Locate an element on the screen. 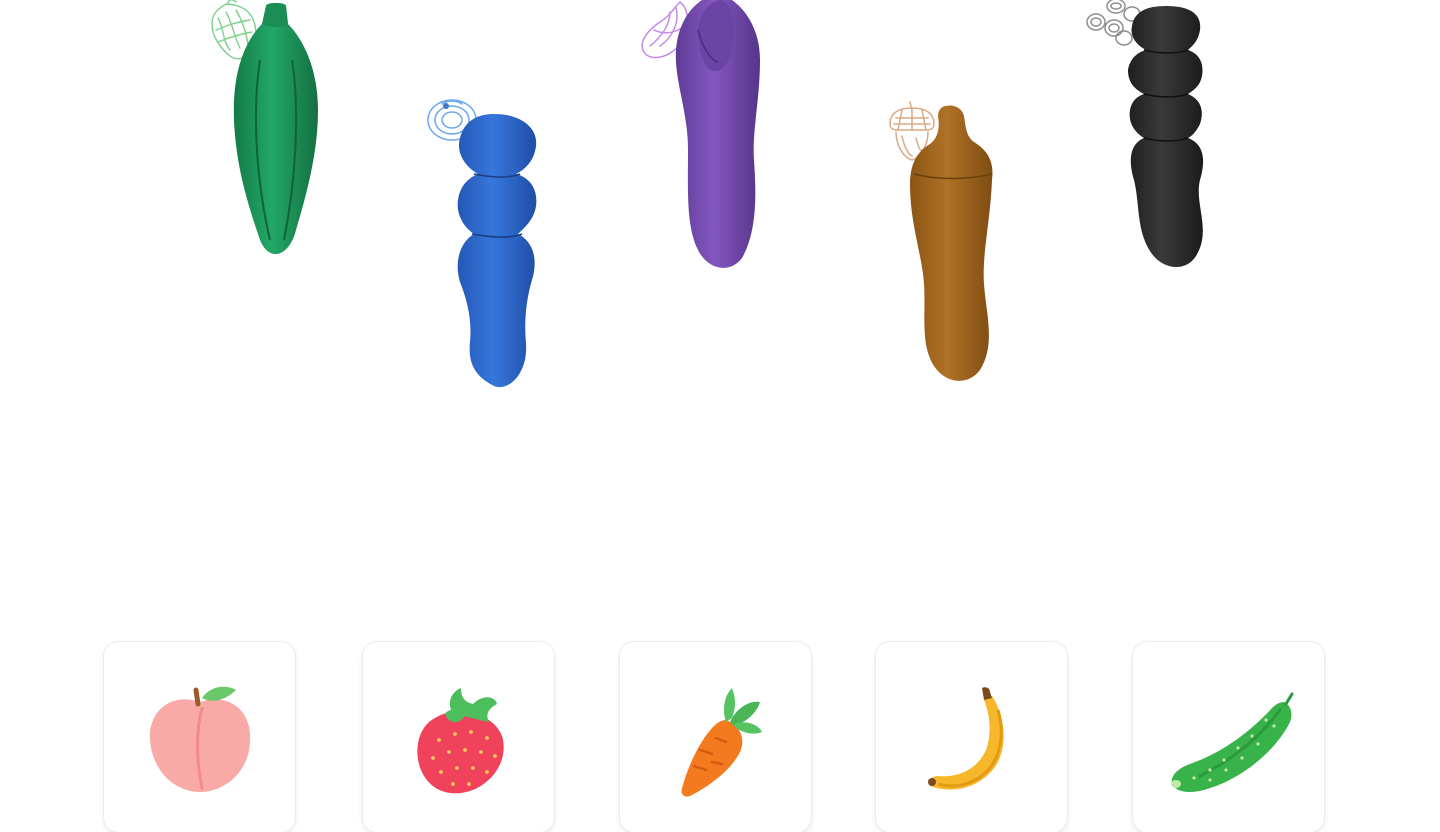  strawberry-icon is located at coordinates (458, 745).